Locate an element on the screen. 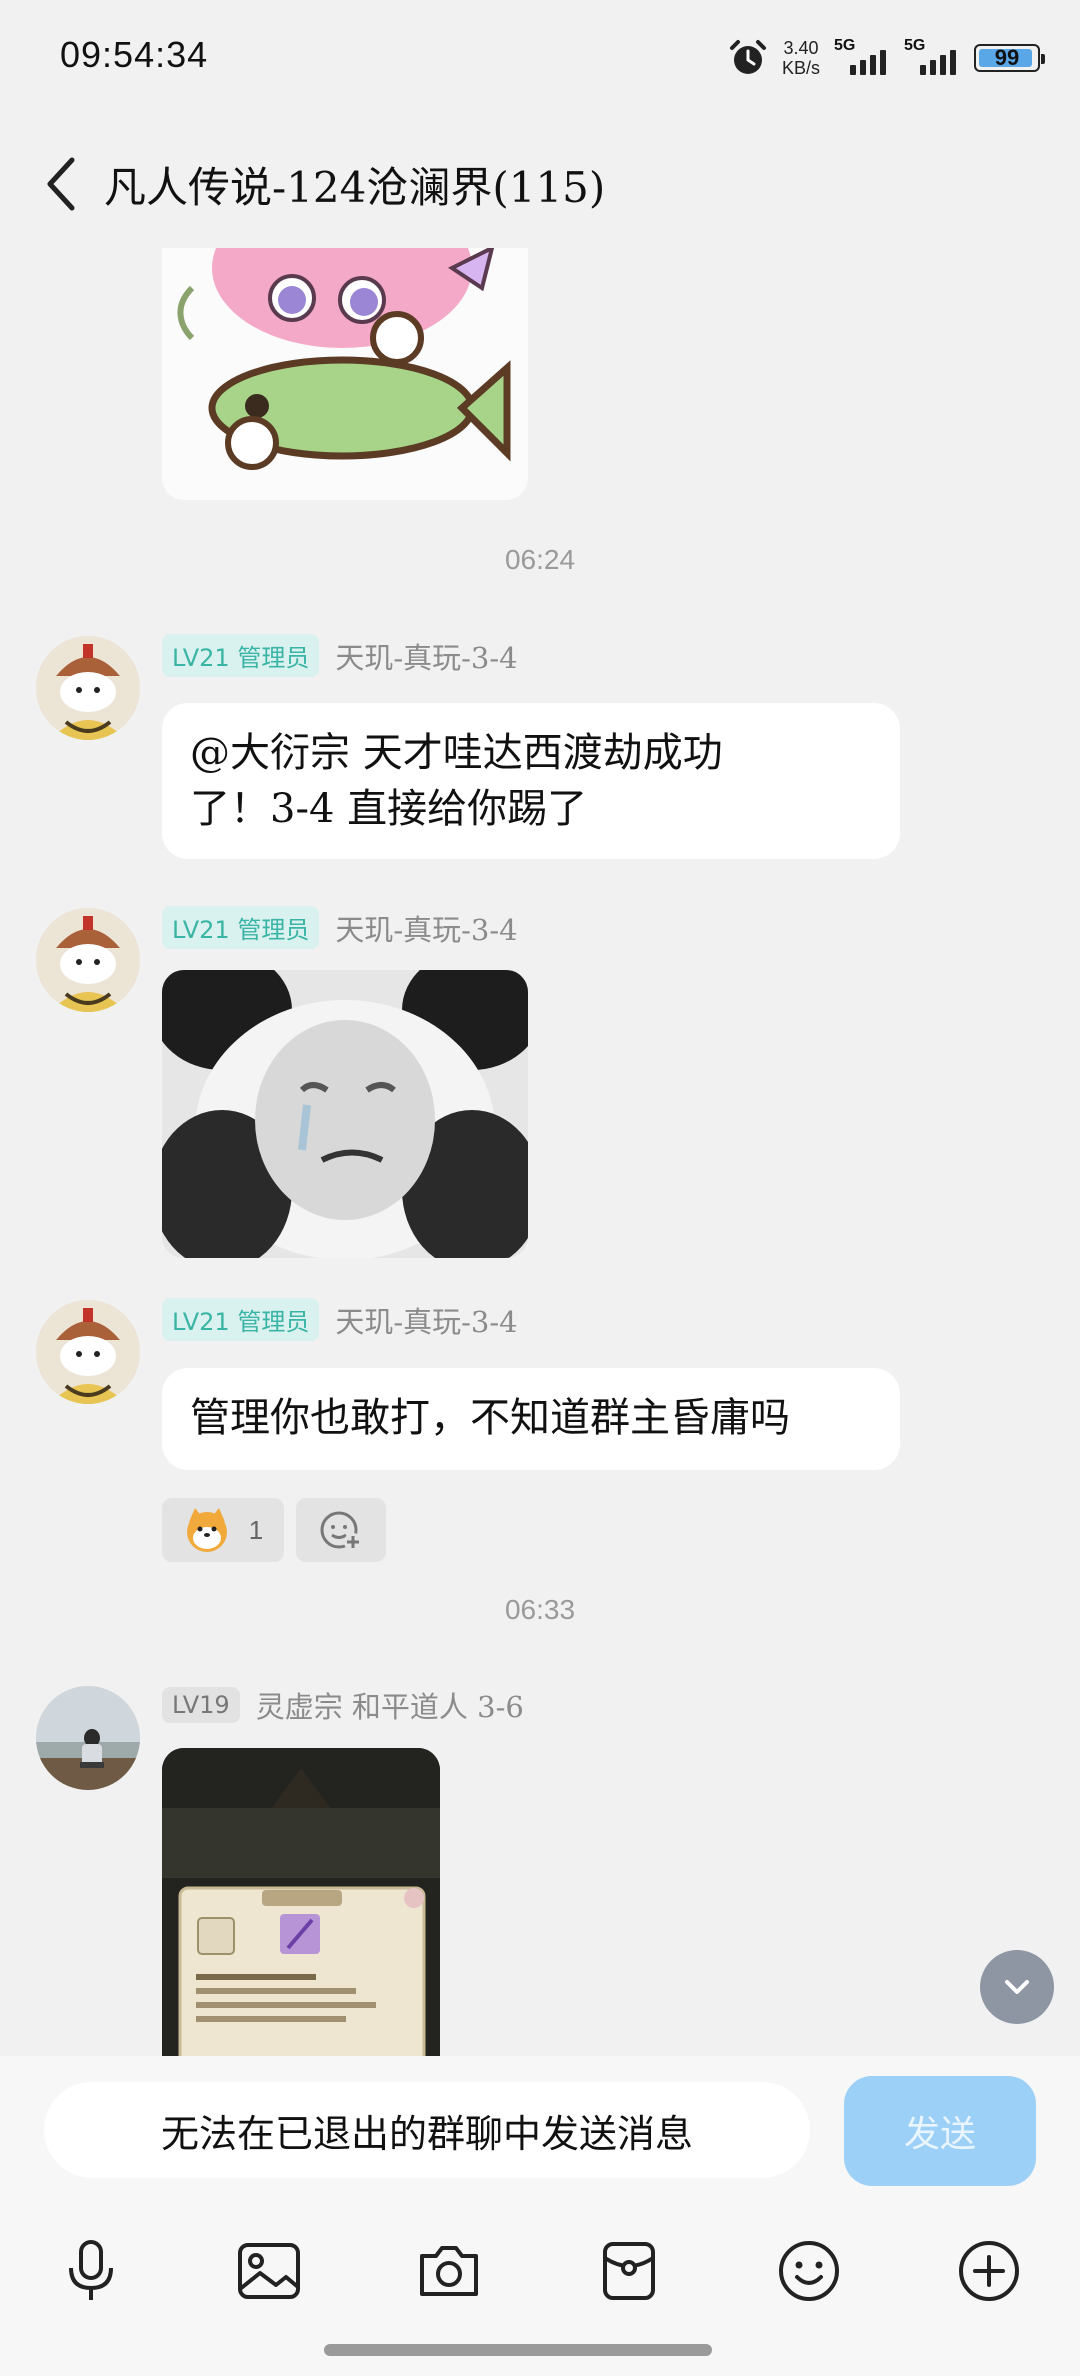 The width and height of the screenshot is (1080, 2376). game-screenshot-image is located at coordinates (301, 1902).